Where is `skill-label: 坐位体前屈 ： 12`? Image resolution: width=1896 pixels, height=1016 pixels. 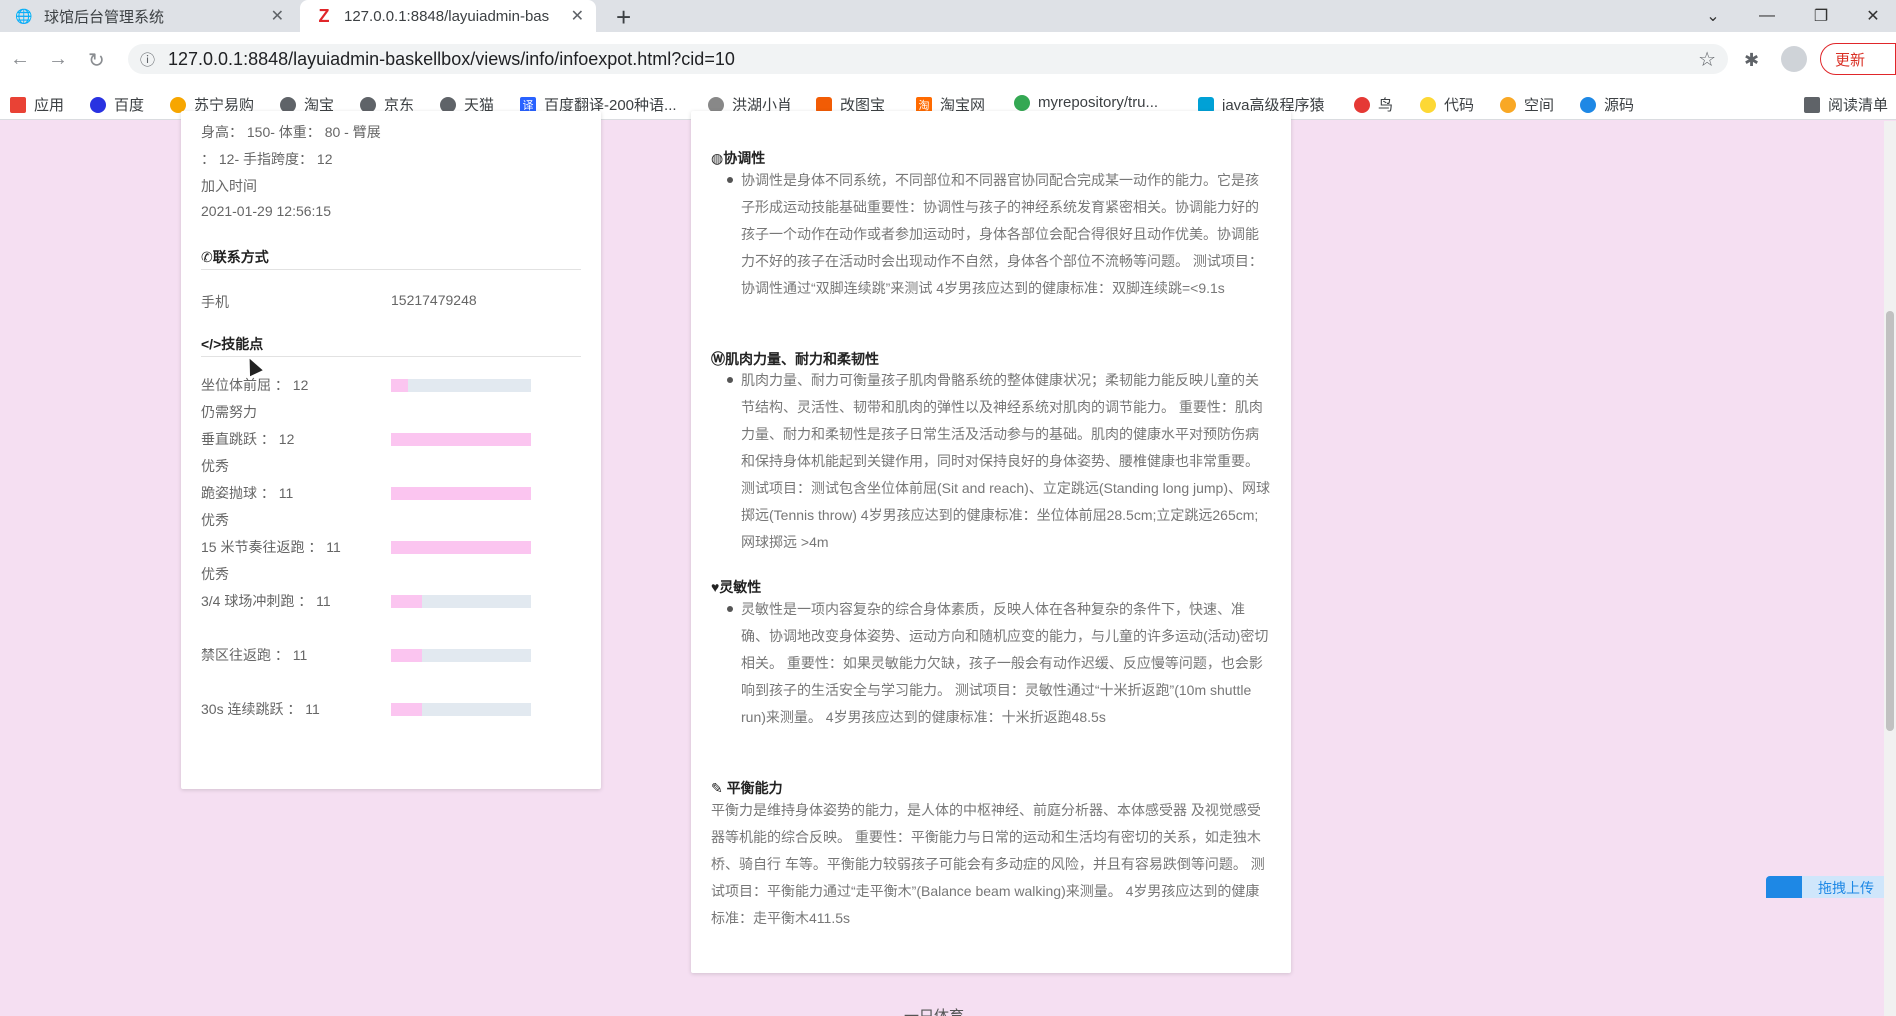
skill-label: 坐位体前屈 ： 12 is located at coordinates (255, 385).